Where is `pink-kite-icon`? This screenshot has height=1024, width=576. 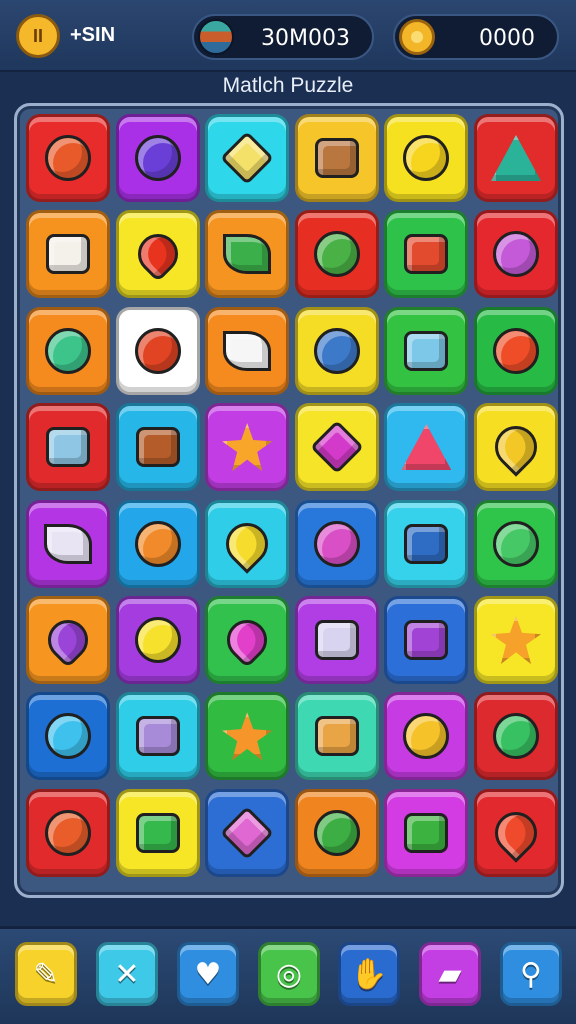
pink-kite-icon is located at coordinates (426, 447).